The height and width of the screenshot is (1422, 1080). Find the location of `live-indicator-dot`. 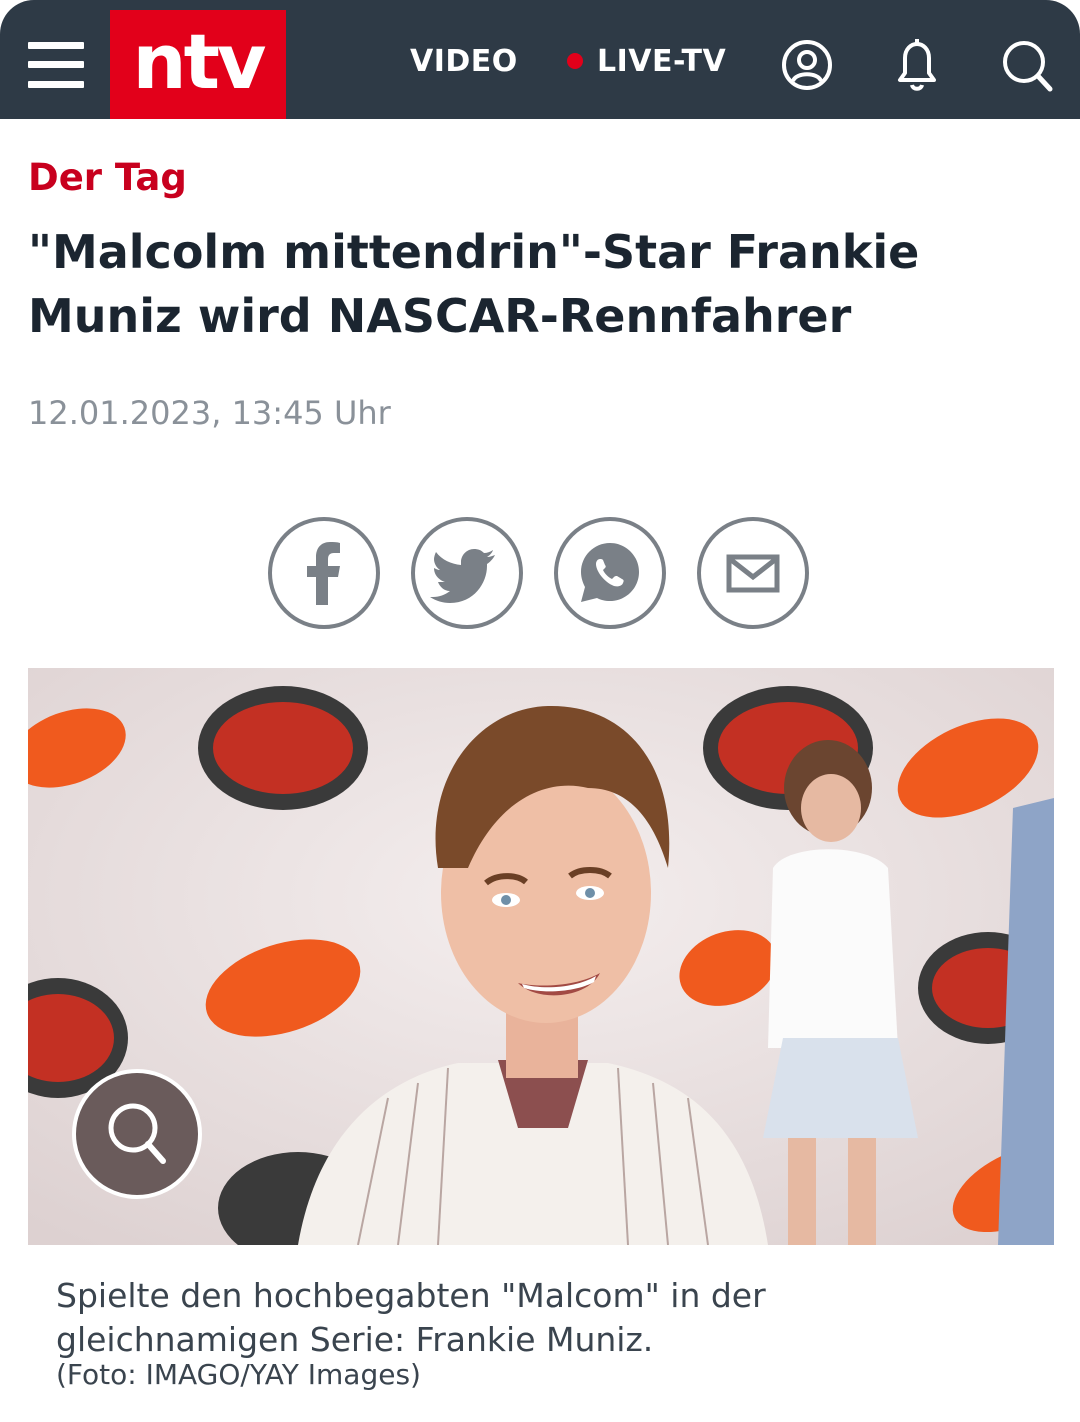

live-indicator-dot is located at coordinates (575, 60).